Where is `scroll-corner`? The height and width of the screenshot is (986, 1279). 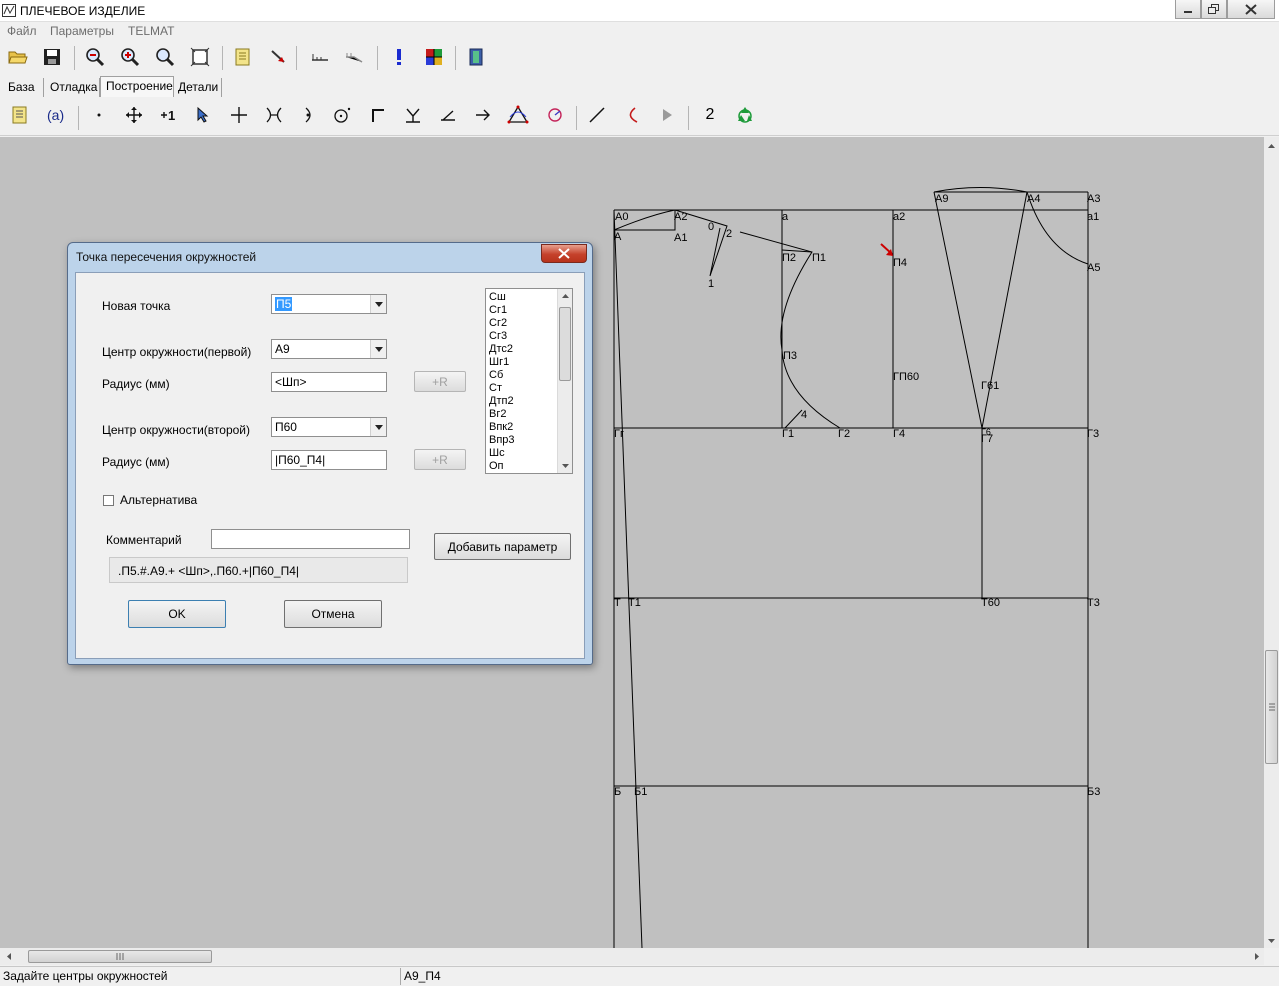 scroll-corner is located at coordinates (1271, 956).